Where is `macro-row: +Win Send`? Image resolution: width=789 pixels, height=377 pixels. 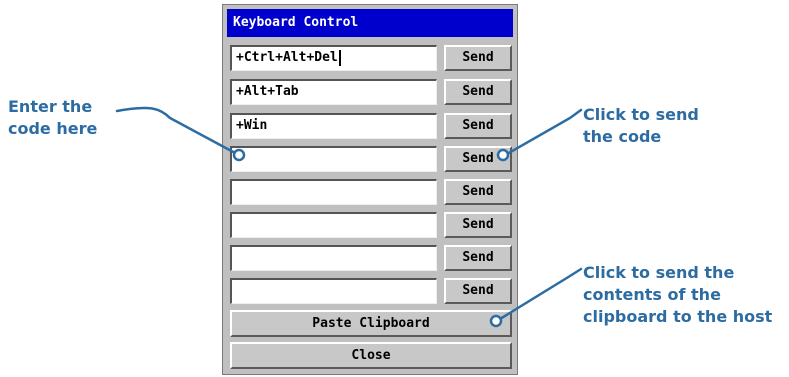
macro-row: +Win Send is located at coordinates (371, 126).